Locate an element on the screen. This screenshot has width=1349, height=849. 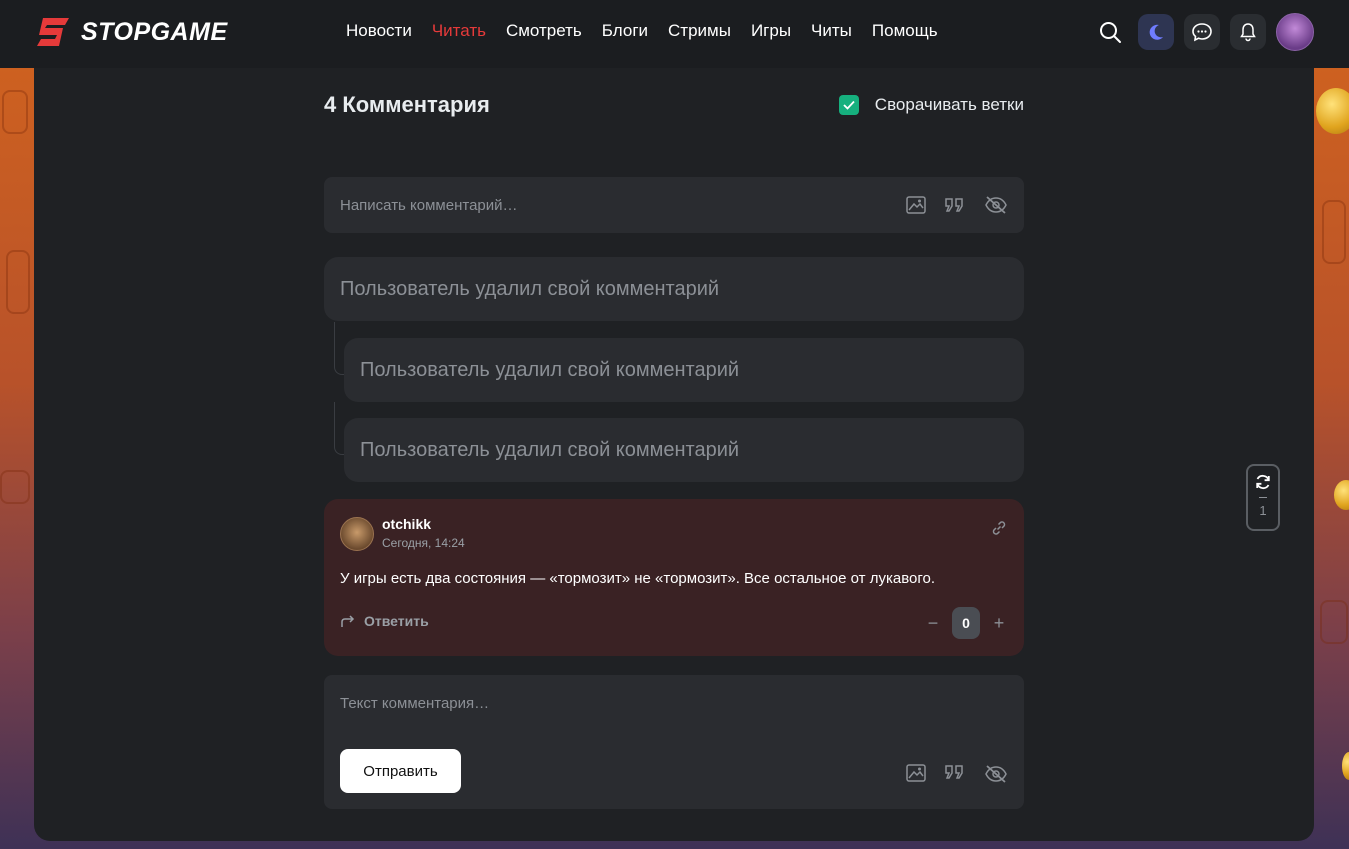
search-button is located at coordinates (1110, 32).